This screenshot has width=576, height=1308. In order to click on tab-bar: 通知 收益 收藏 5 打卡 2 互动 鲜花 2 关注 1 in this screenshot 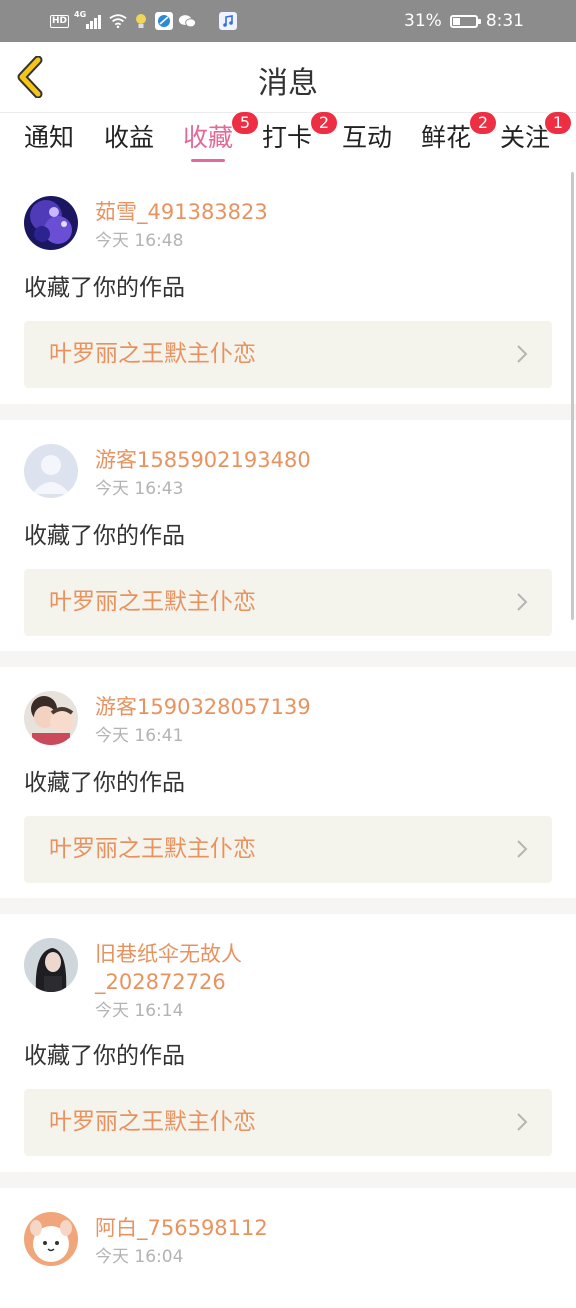, I will do `click(288, 140)`.